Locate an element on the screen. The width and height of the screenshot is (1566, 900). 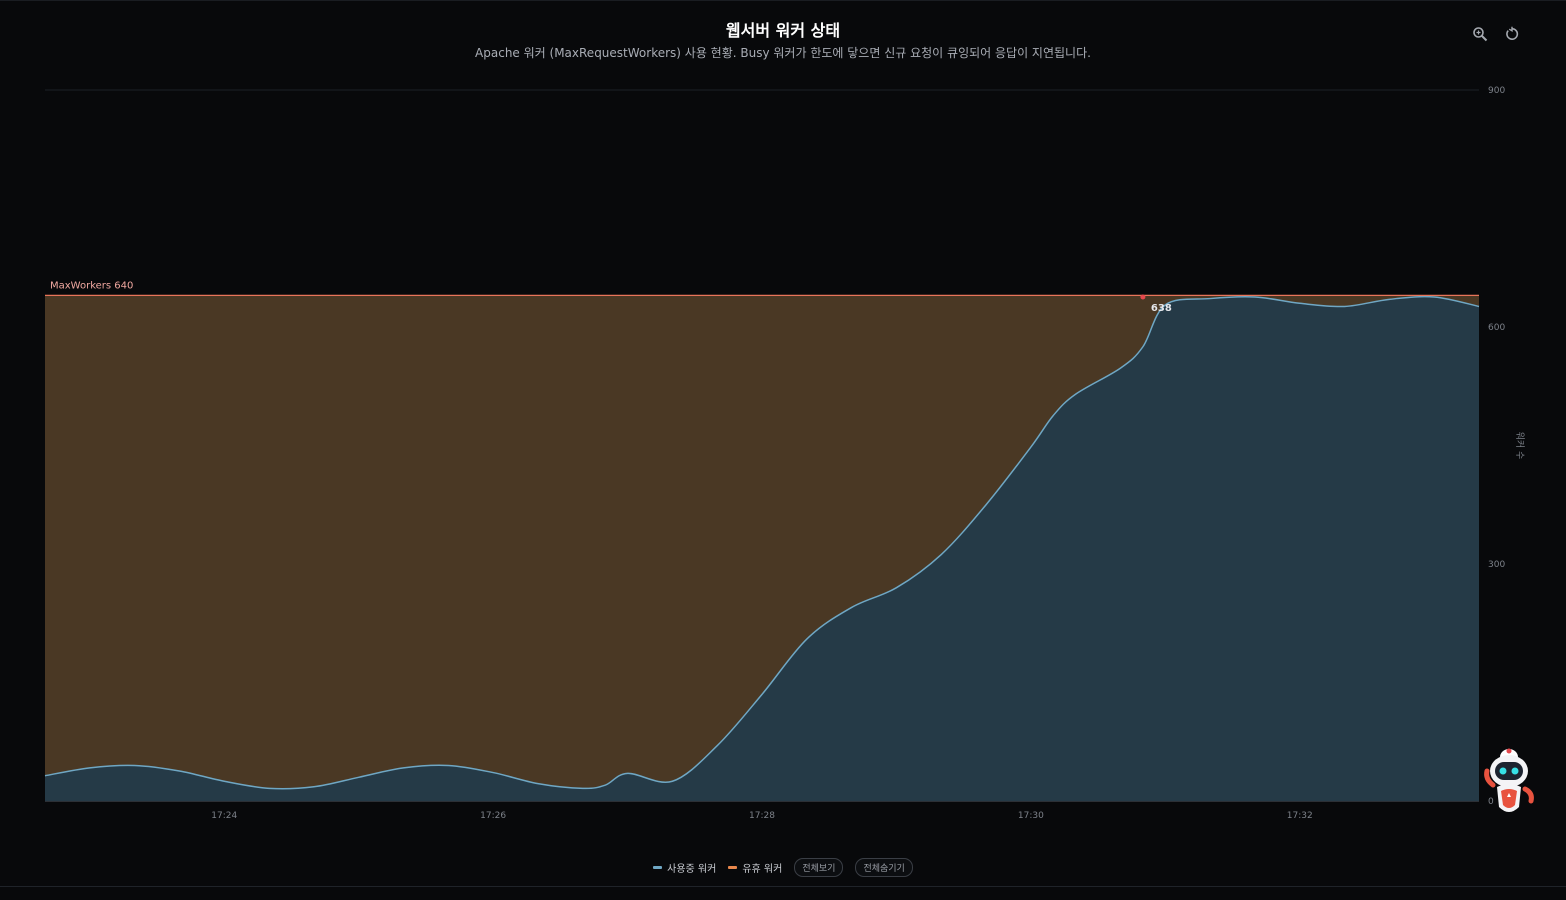
legend-item-idle: 유휴 워커 is located at coordinates (755, 867).